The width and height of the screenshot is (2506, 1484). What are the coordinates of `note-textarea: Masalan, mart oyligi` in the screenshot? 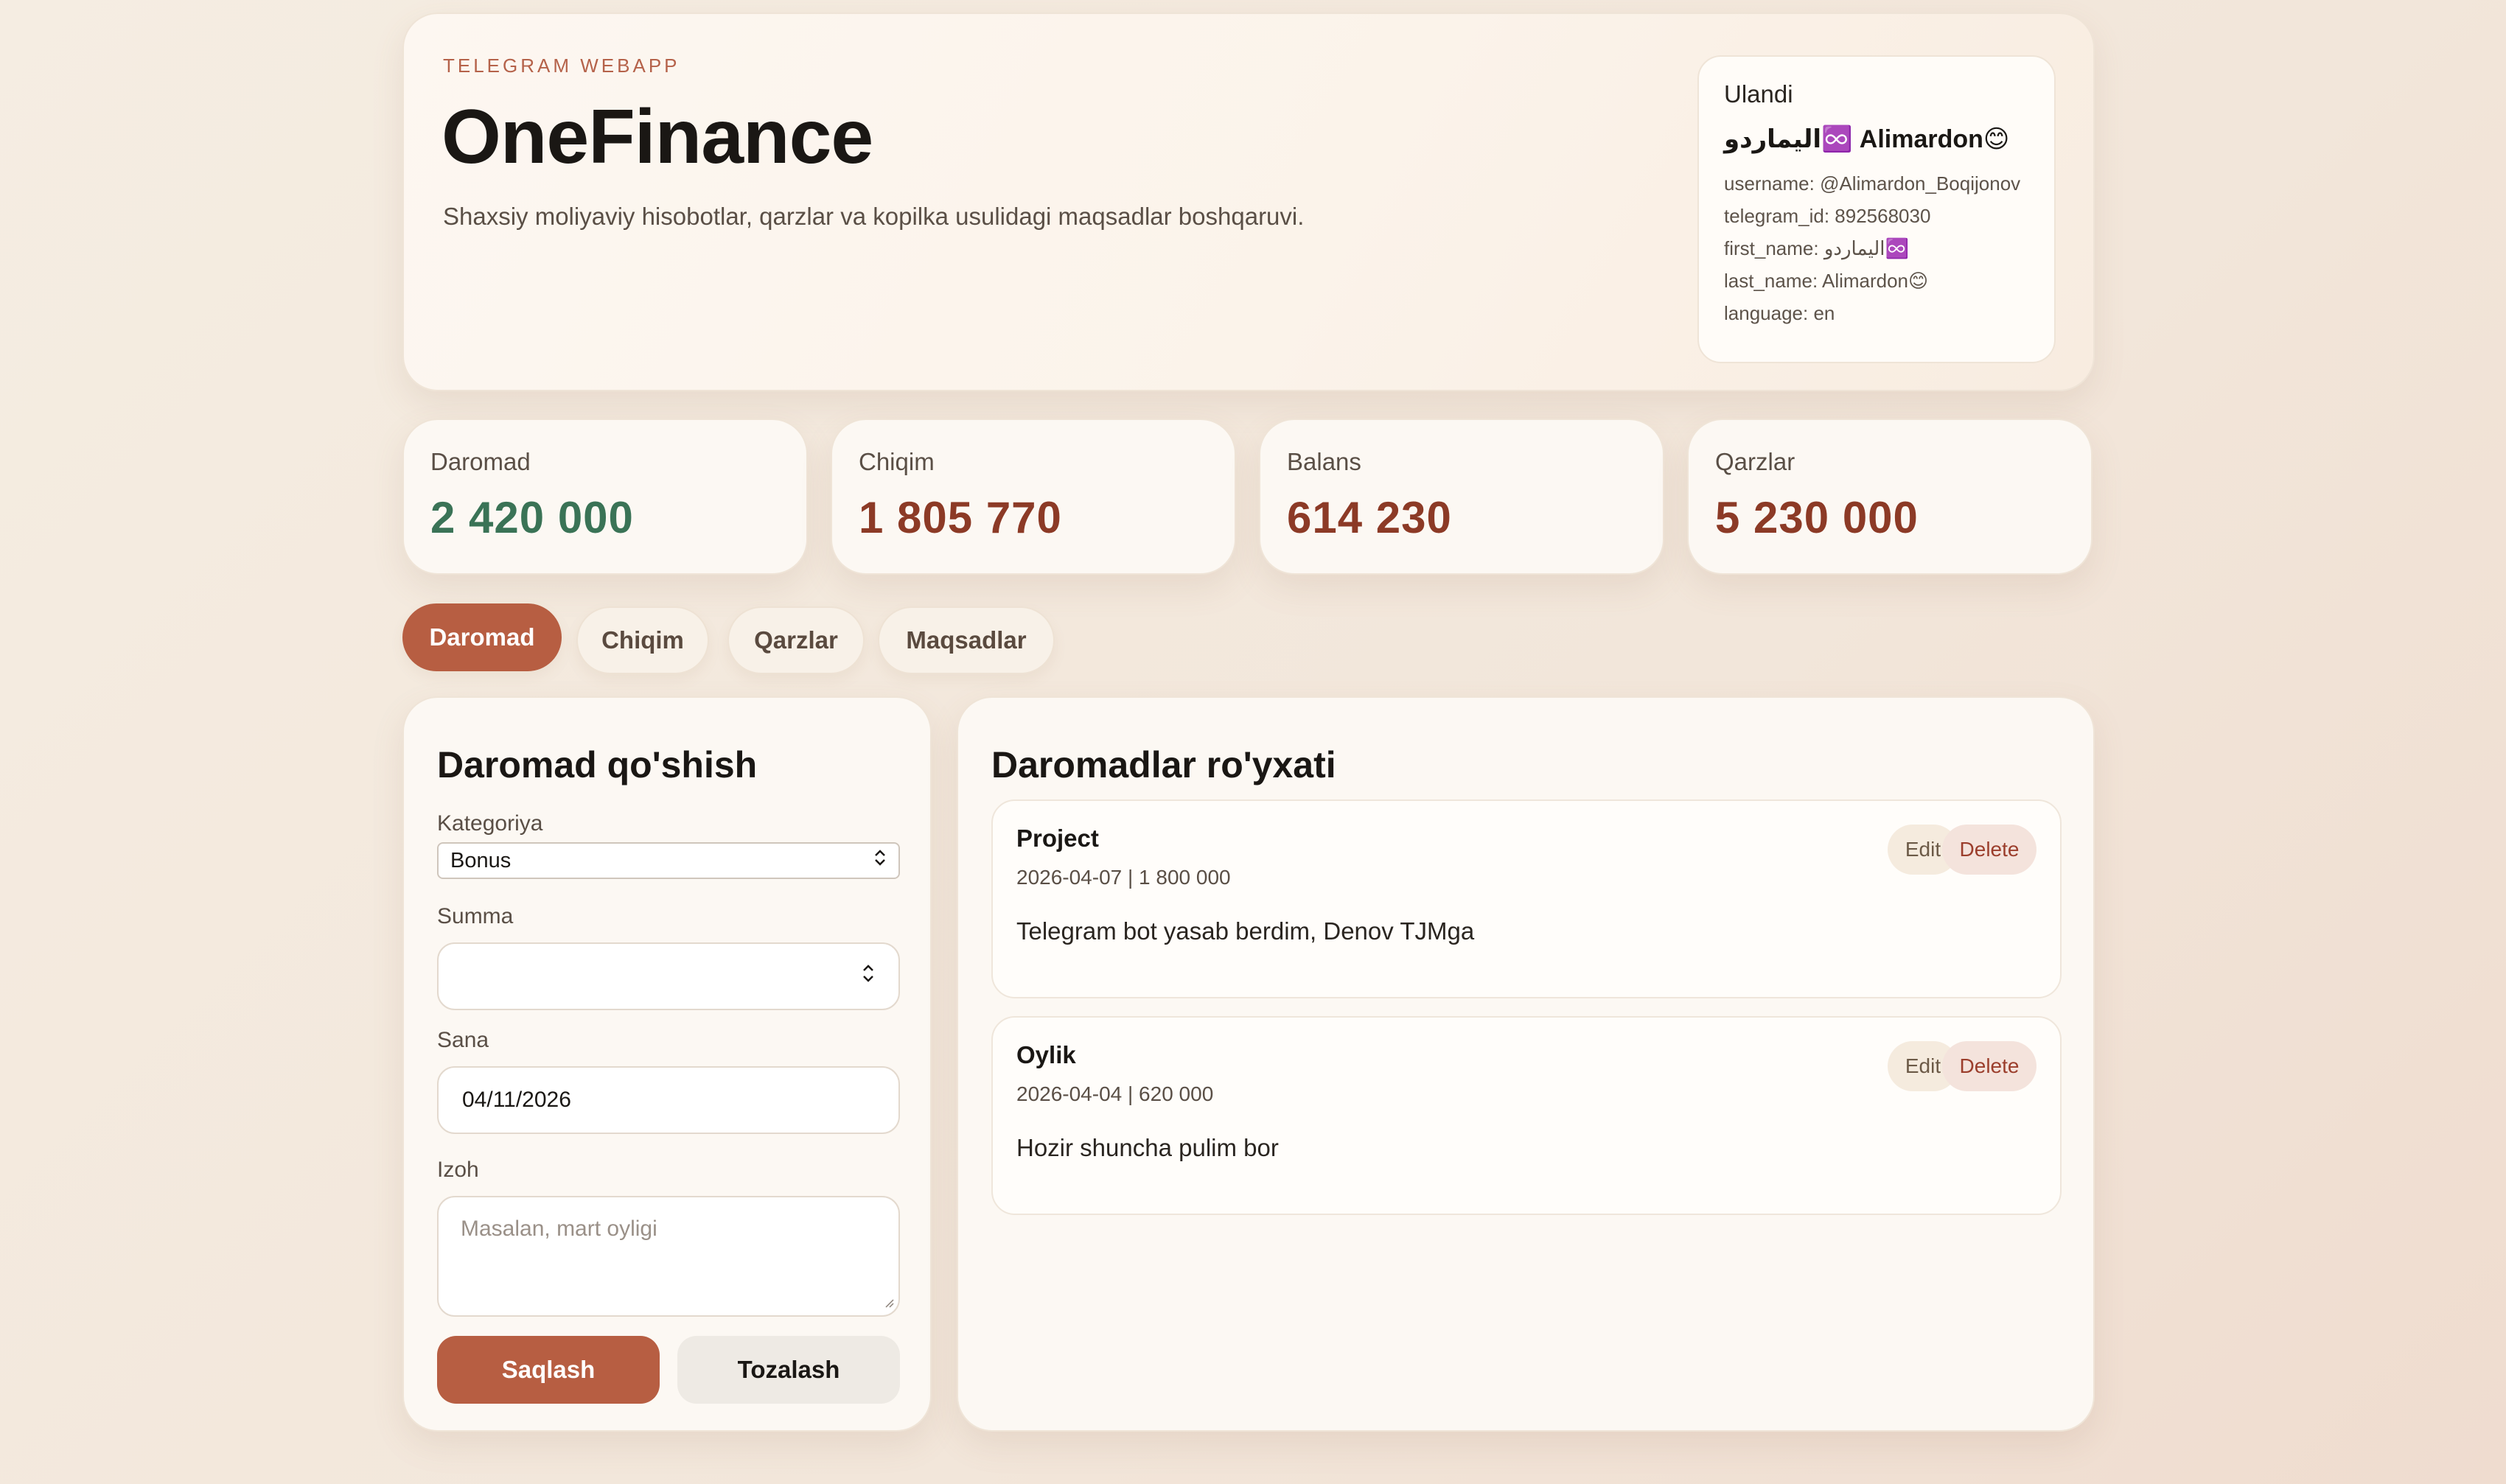 It's located at (669, 1256).